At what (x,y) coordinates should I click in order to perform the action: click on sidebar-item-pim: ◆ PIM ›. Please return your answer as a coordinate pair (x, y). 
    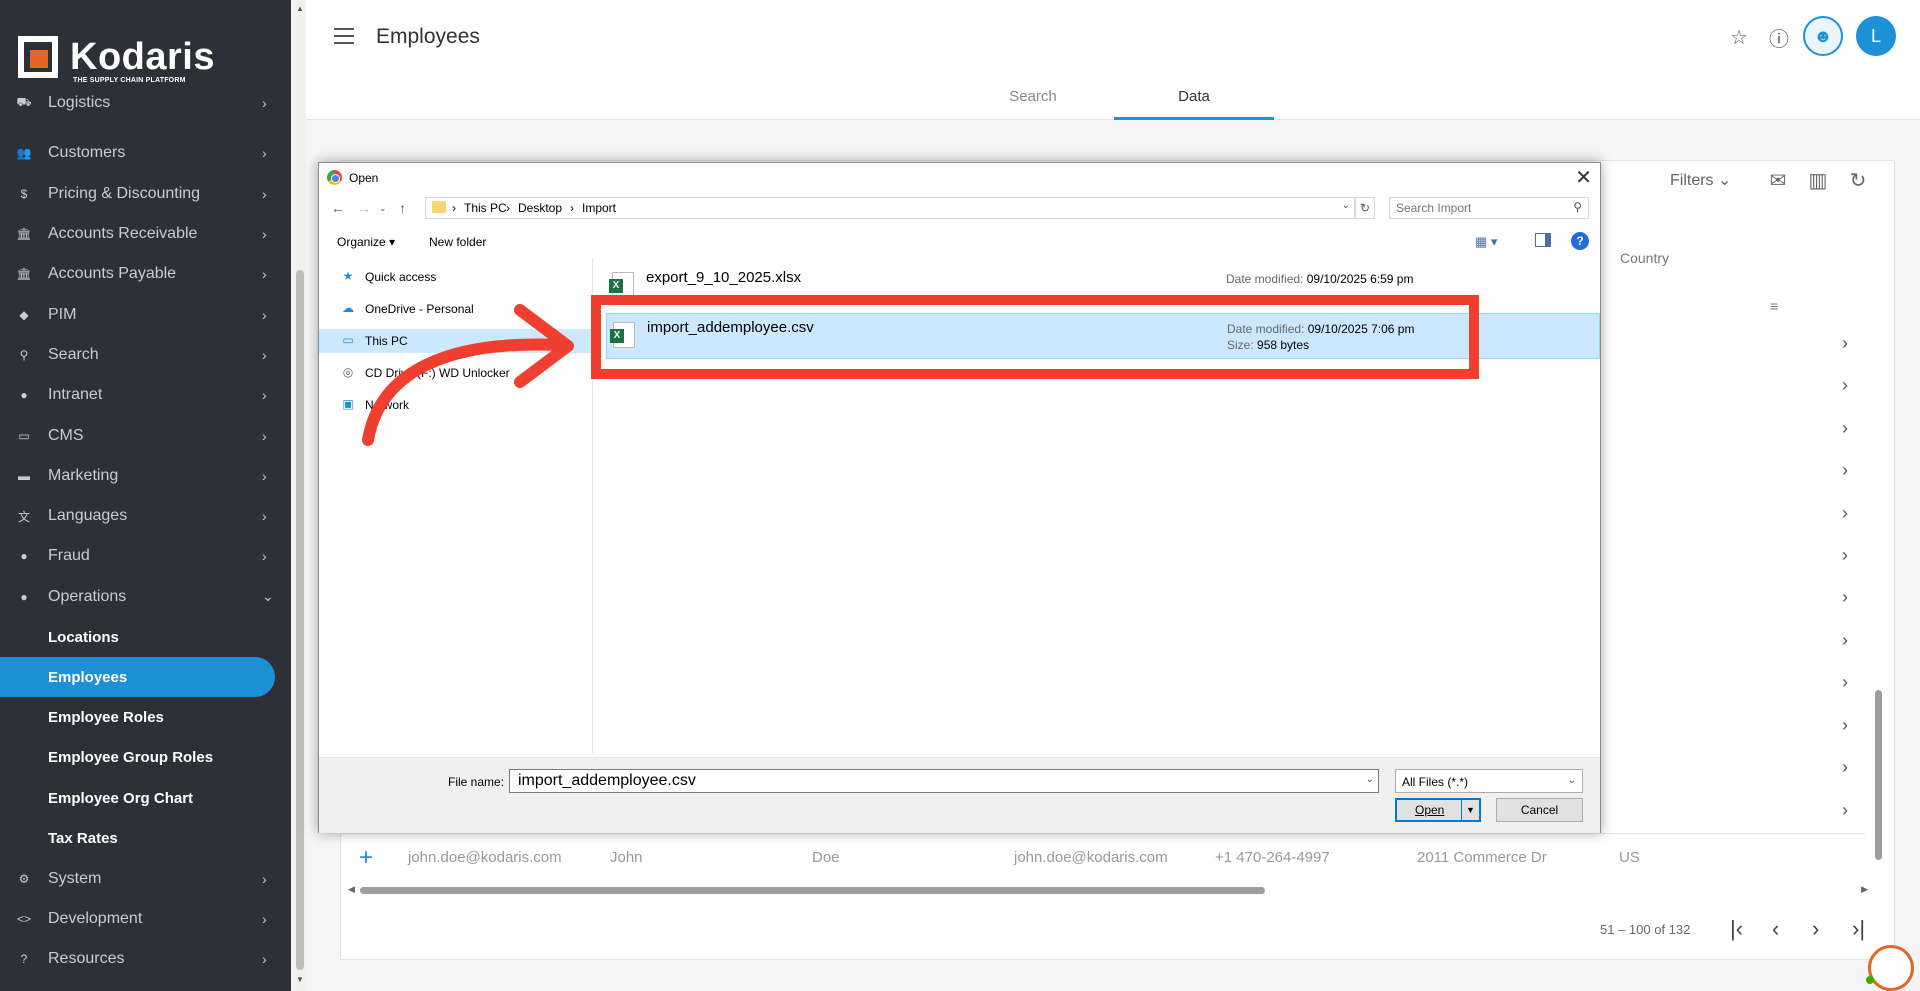
    Looking at the image, I should click on (145, 314).